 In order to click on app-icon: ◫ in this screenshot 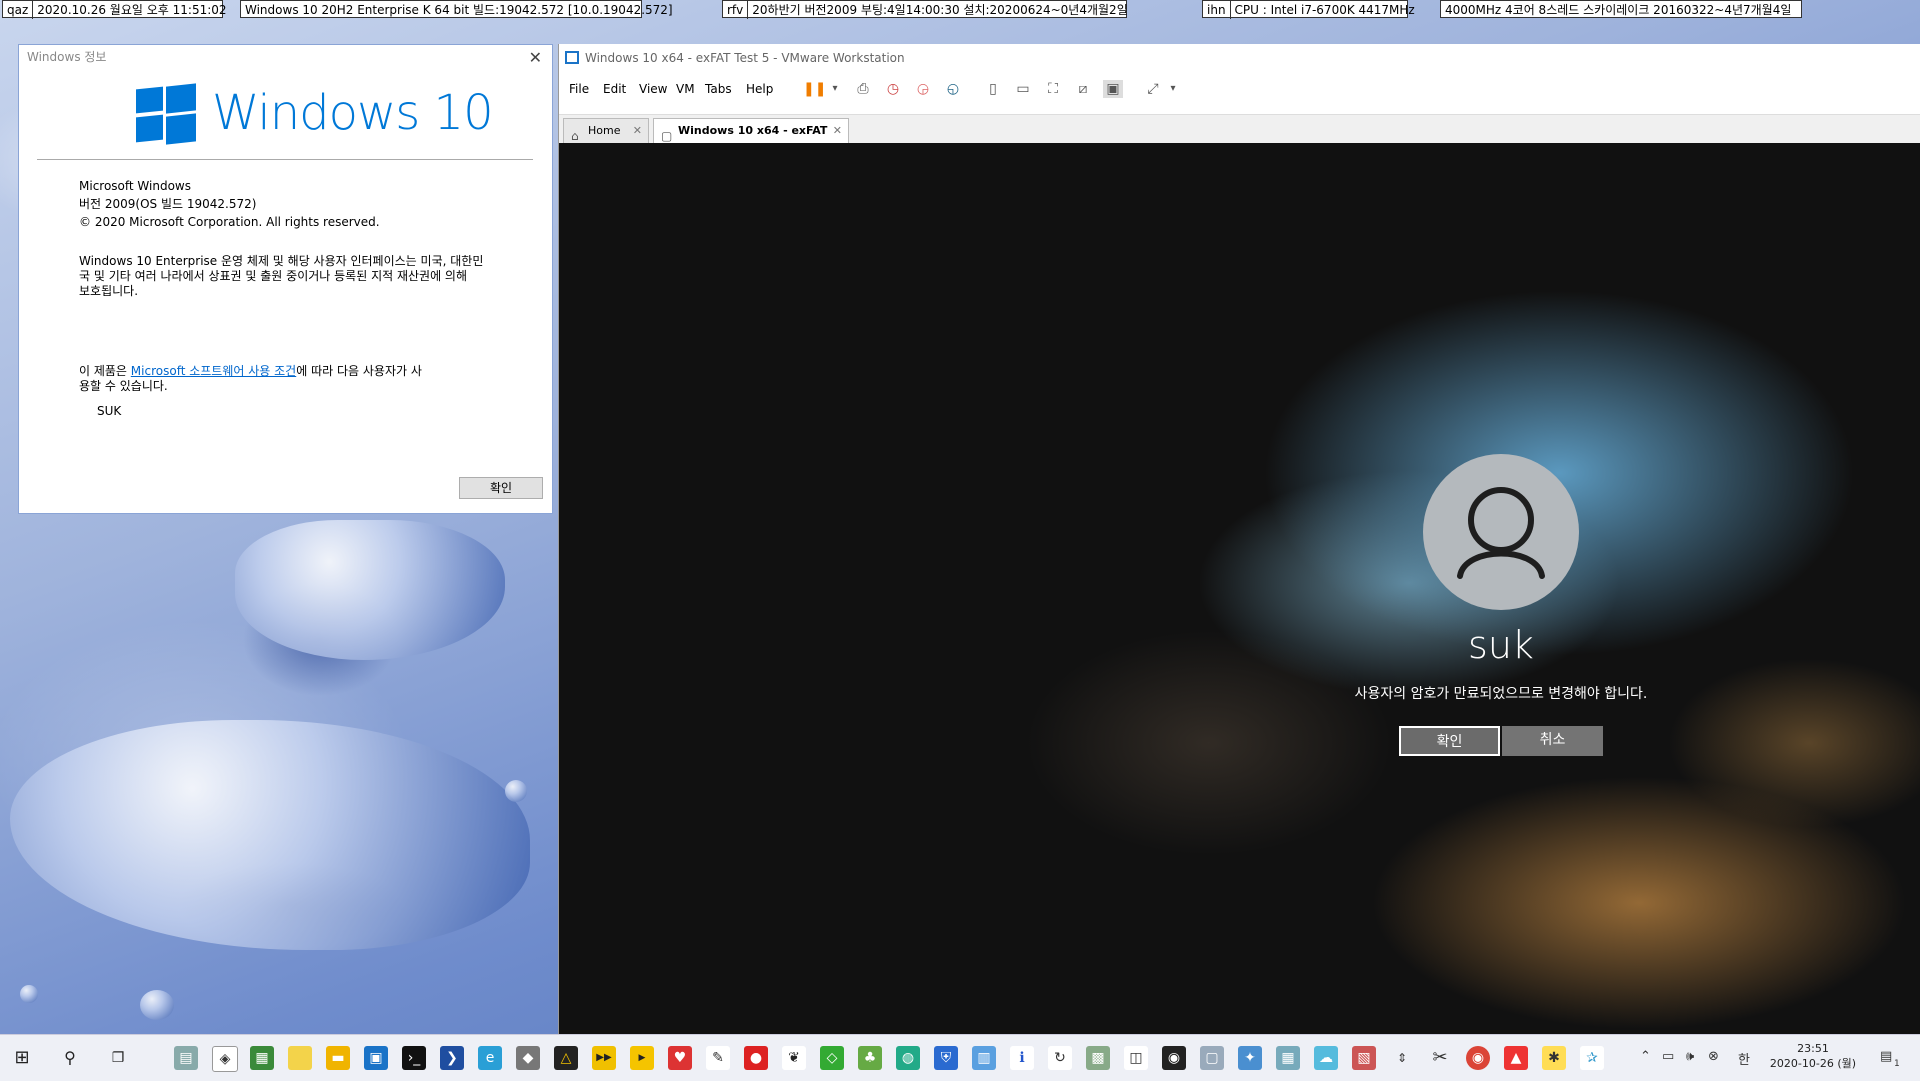, I will do `click(1136, 1058)`.